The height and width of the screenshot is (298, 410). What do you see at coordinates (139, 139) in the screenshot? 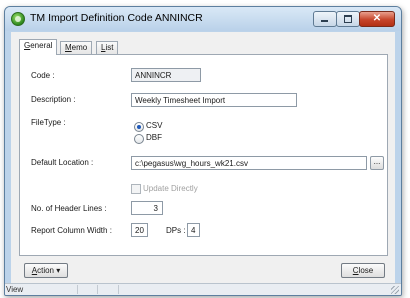
I see `dbf-radio` at bounding box center [139, 139].